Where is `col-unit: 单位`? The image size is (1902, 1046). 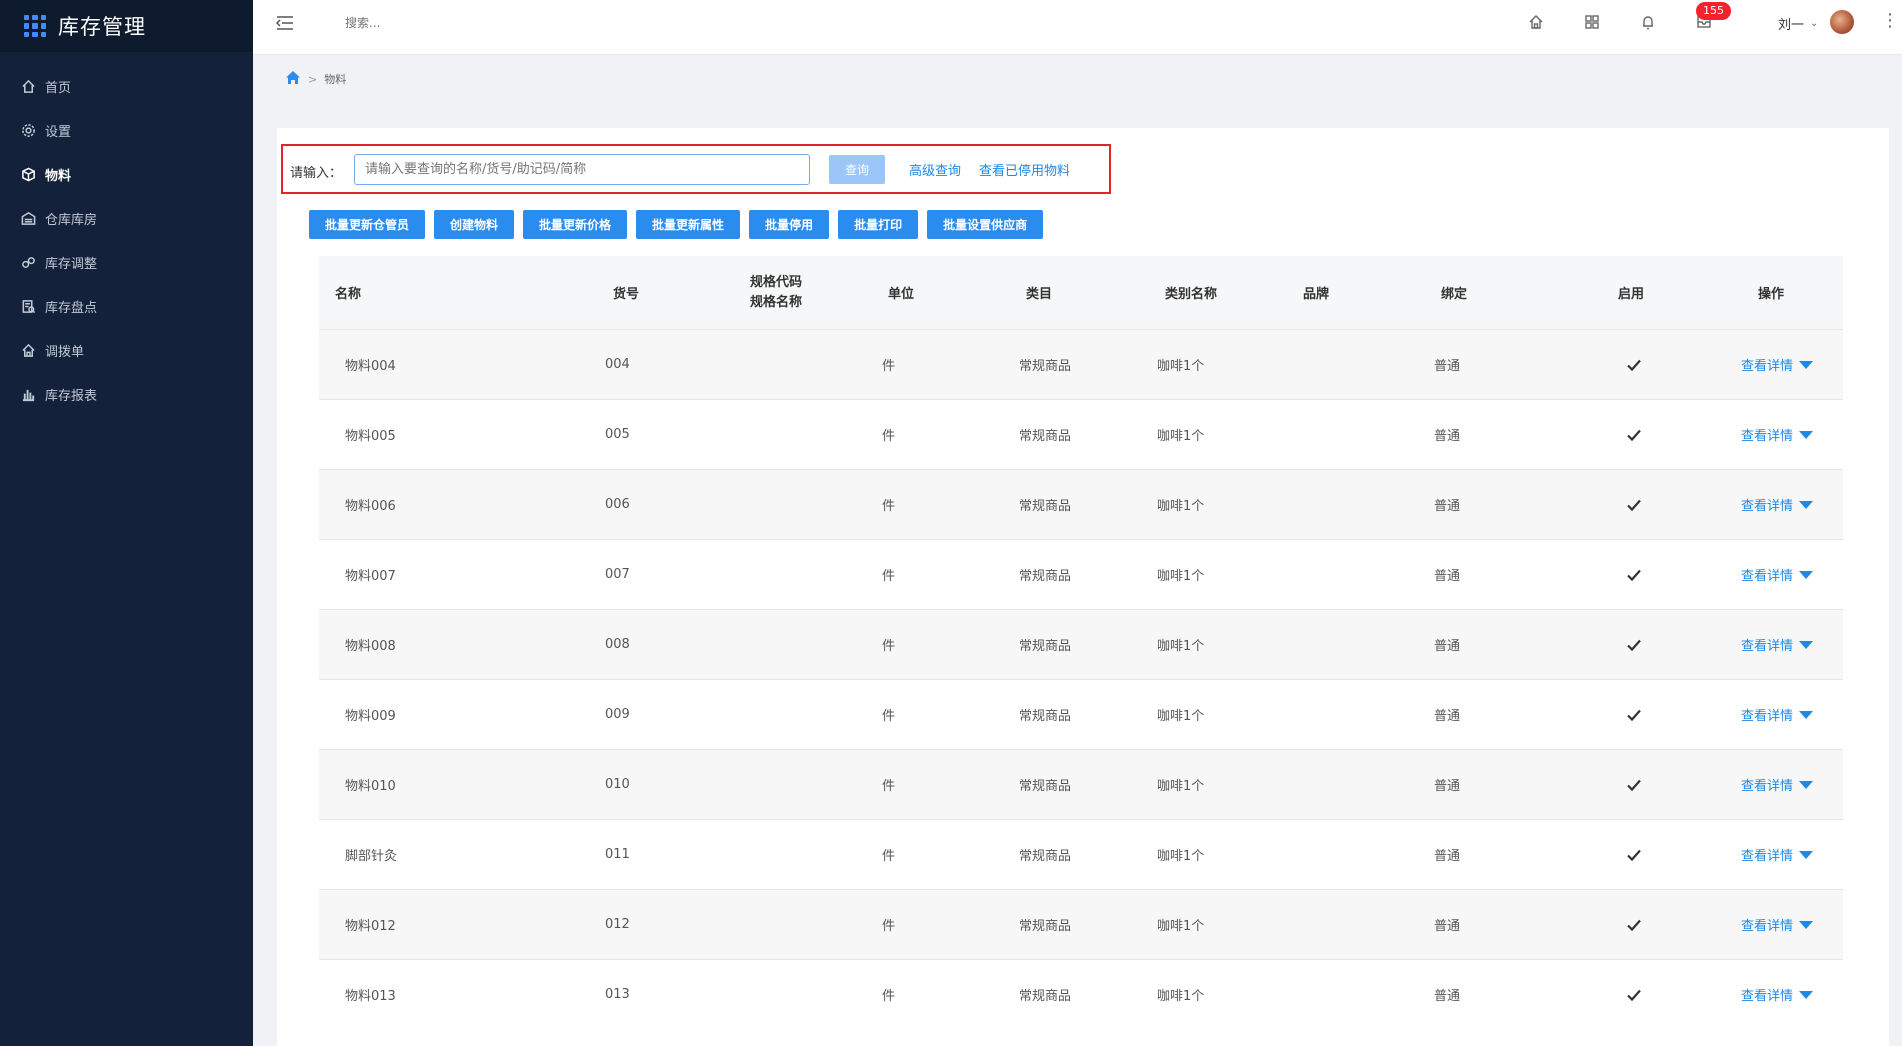 col-unit: 单位 is located at coordinates (901, 294).